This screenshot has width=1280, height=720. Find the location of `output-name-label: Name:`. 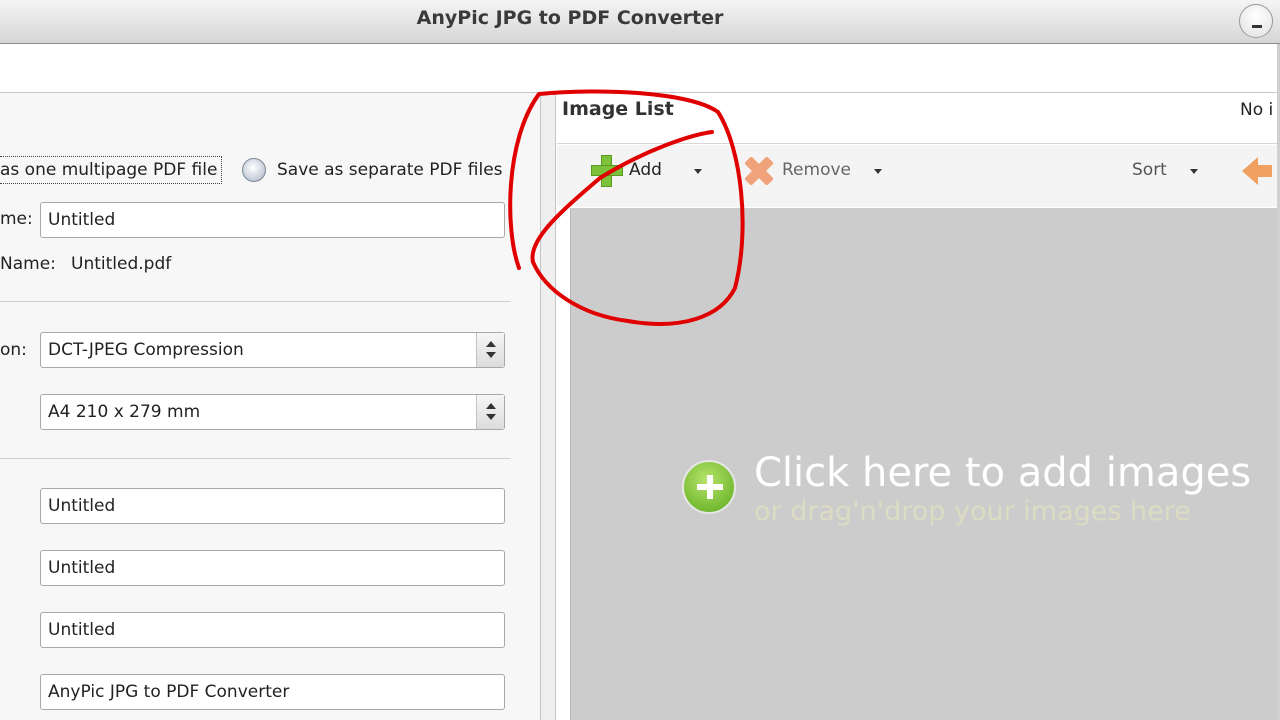

output-name-label: Name: is located at coordinates (28, 264).